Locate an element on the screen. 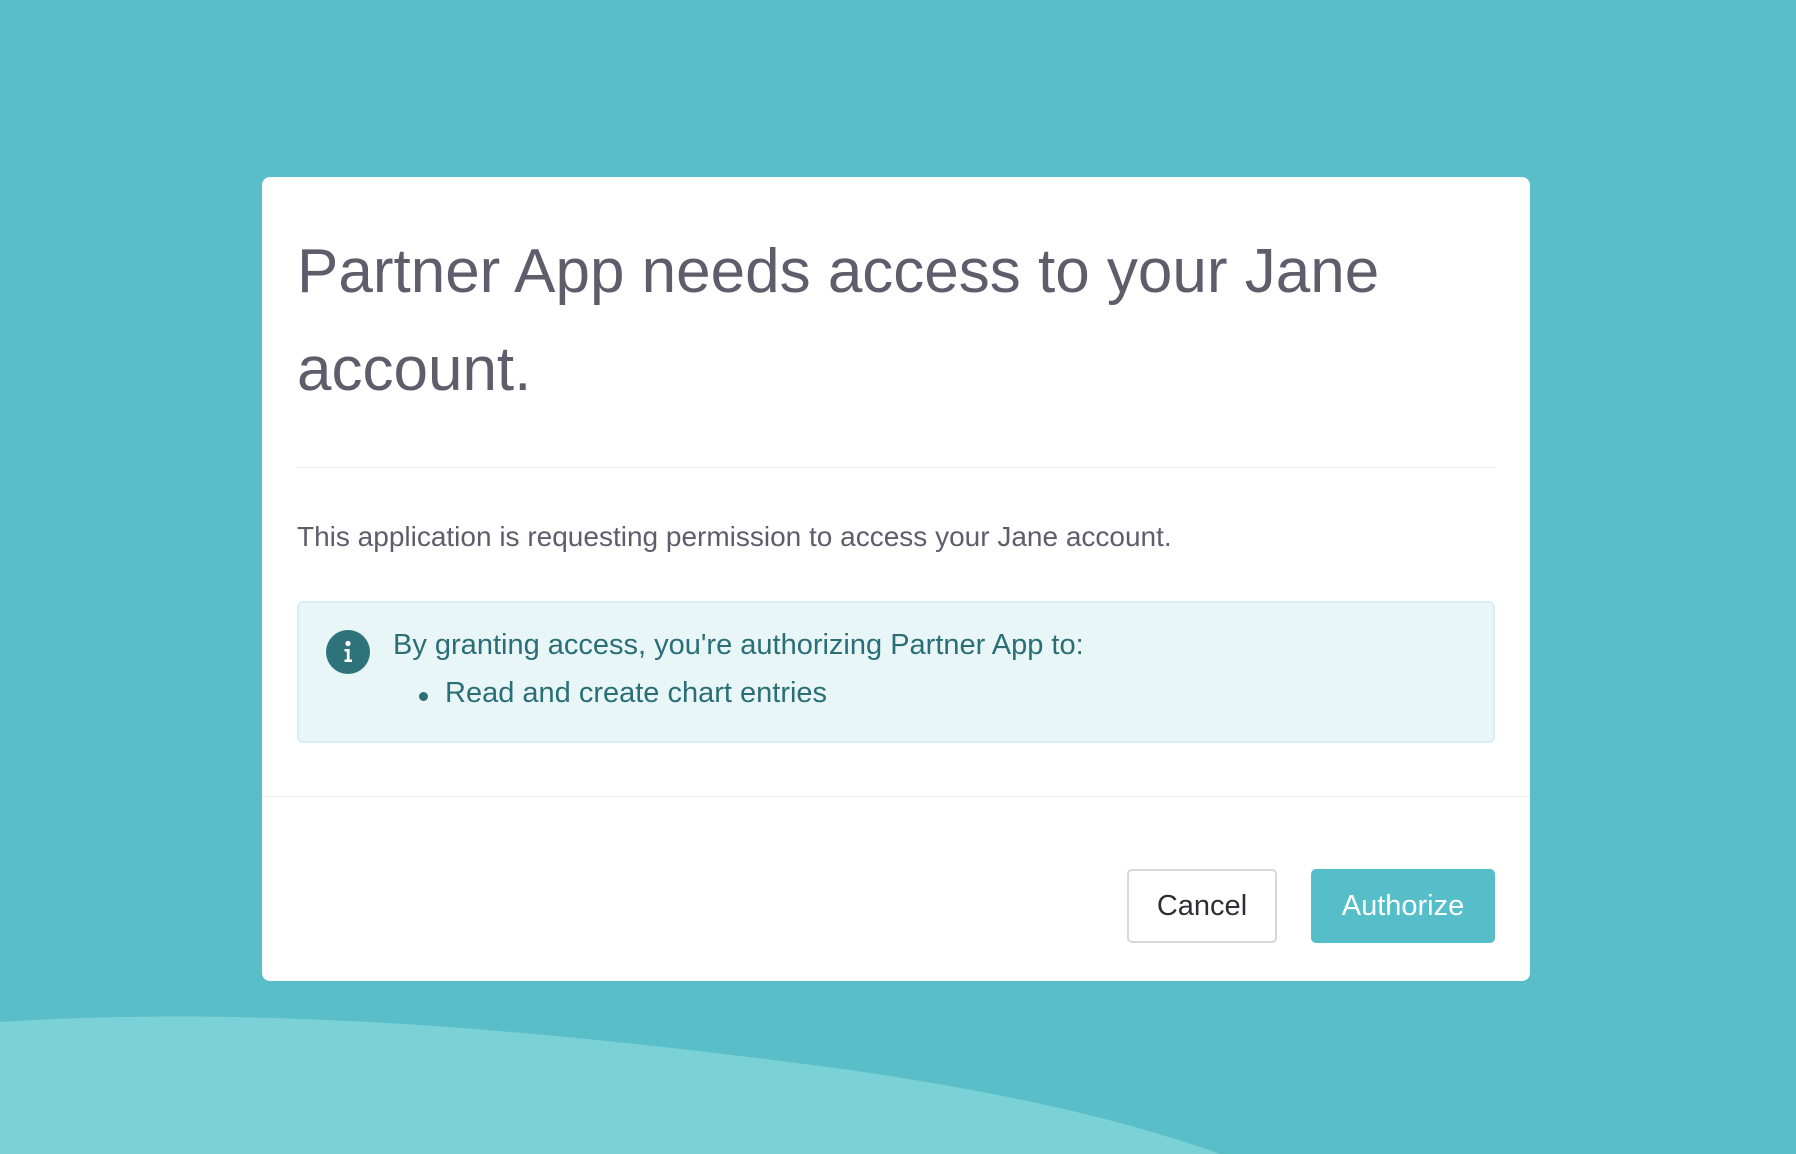 This screenshot has width=1796, height=1154. dialog-footer: Cancel Authorize is located at coordinates (896, 889).